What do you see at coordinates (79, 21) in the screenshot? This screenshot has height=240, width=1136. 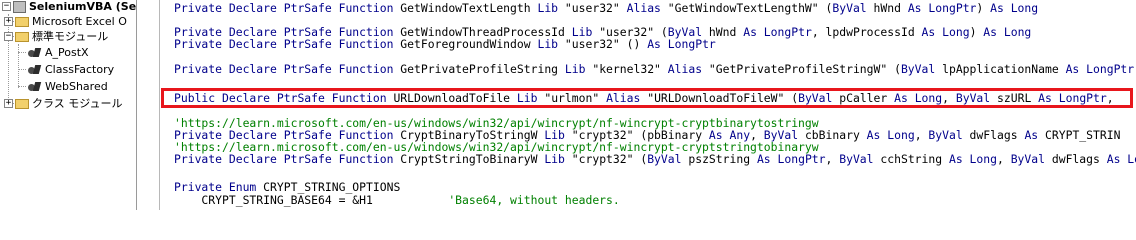 I see `tree-item-label: Microsoft Excel O` at bounding box center [79, 21].